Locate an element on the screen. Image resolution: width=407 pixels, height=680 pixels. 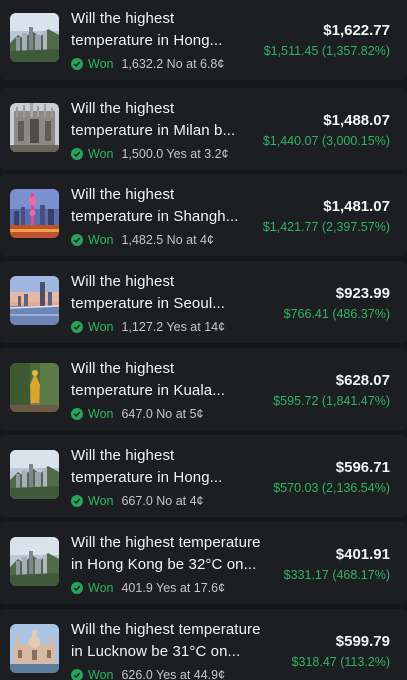
position-detail: 1,482.5 No at 4¢ is located at coordinates (167, 240).